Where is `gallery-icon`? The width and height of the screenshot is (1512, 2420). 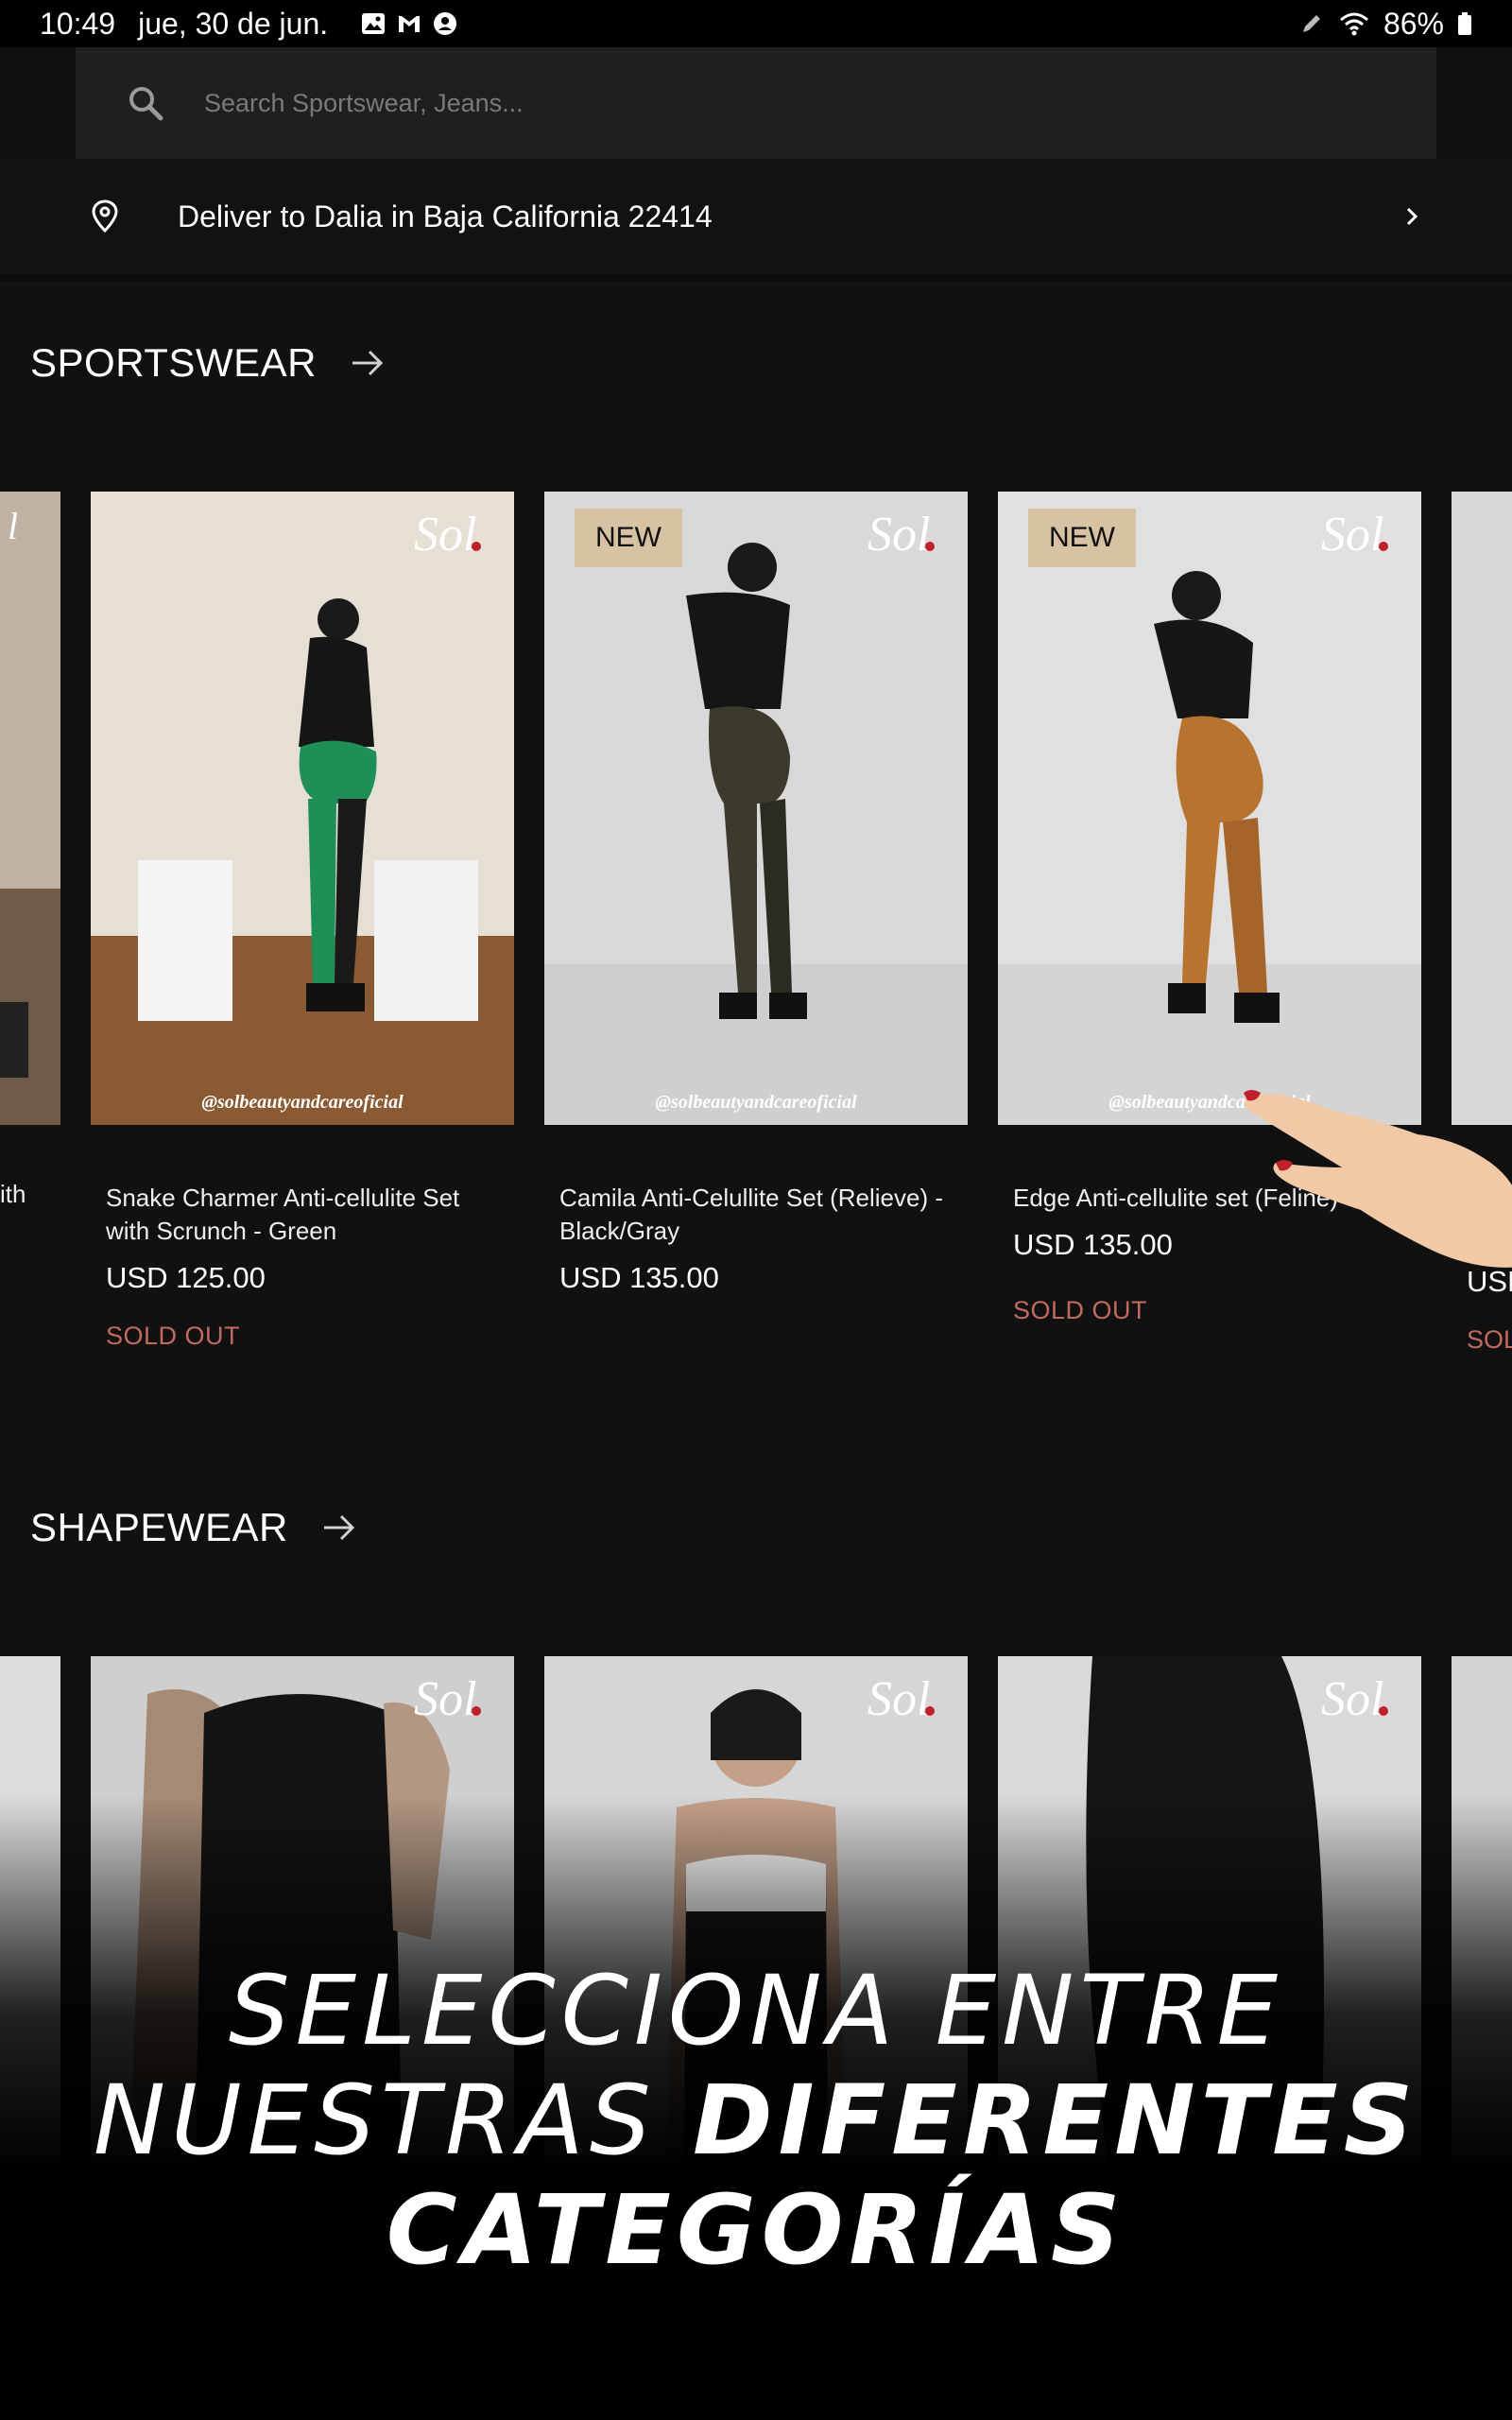
gallery-icon is located at coordinates (374, 24).